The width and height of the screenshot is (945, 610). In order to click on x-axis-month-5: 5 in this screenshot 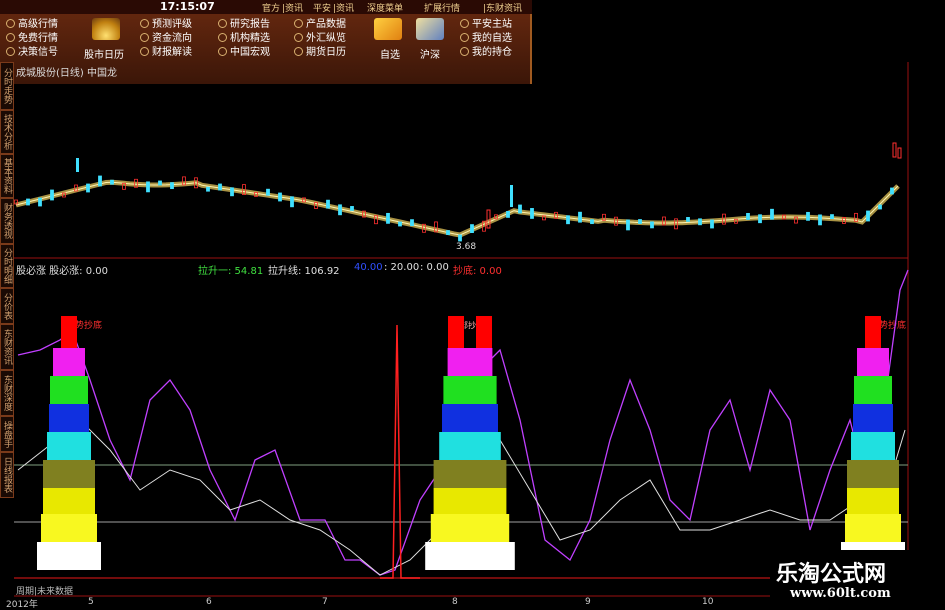, I will do `click(91, 602)`.